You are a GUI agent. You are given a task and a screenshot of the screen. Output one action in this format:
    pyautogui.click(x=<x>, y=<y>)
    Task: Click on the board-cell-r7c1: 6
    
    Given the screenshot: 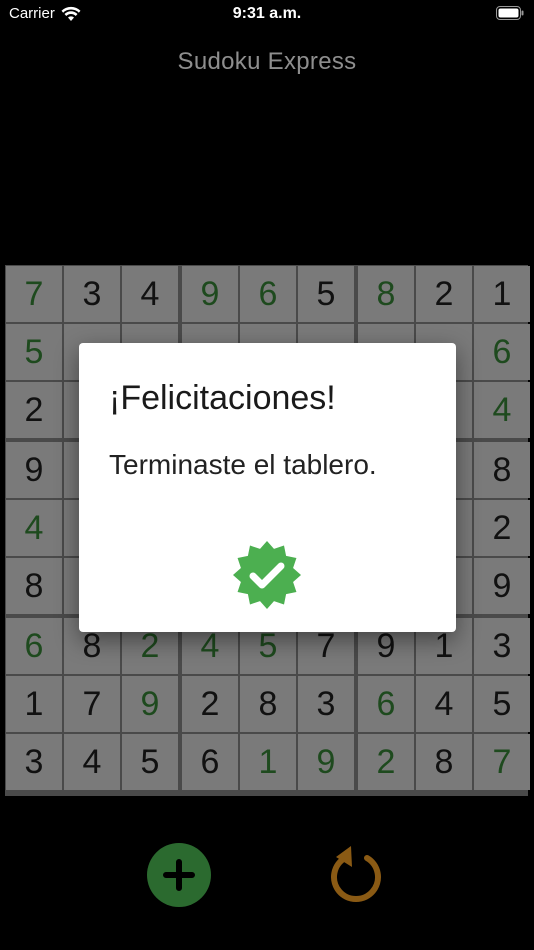 What is the action you would take?
    pyautogui.click(x=34, y=646)
    